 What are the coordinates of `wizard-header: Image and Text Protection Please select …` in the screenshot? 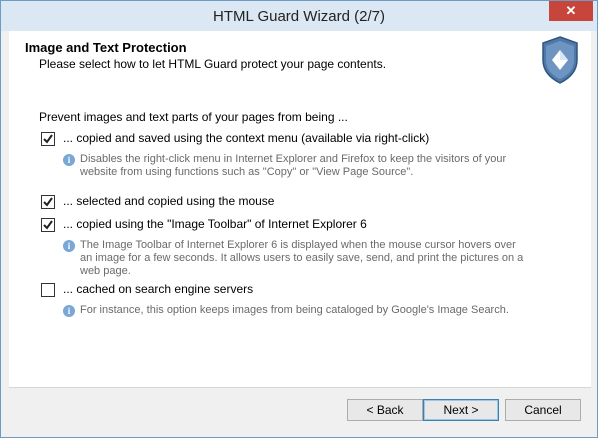 It's located at (300, 63).